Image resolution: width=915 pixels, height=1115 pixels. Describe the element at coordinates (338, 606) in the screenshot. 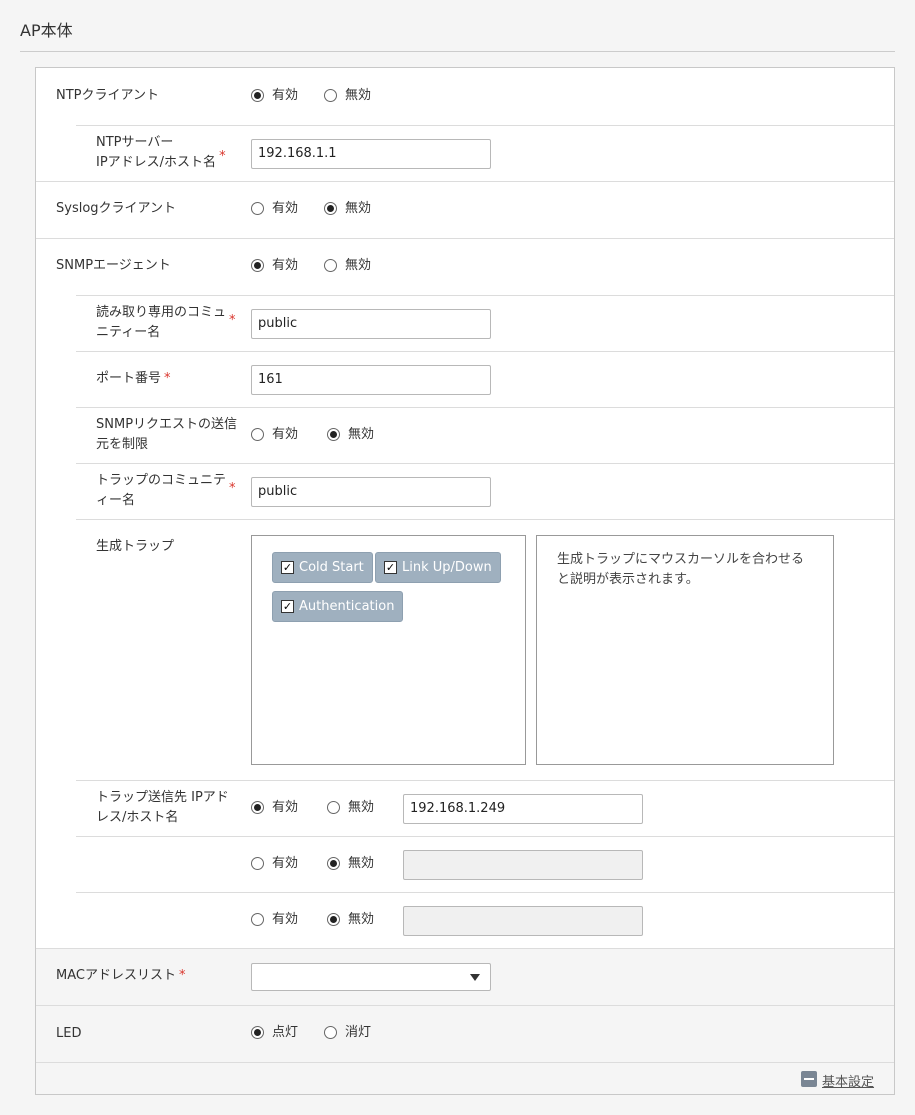

I see `trap-chip-authentication: ✓ Authentication` at that location.